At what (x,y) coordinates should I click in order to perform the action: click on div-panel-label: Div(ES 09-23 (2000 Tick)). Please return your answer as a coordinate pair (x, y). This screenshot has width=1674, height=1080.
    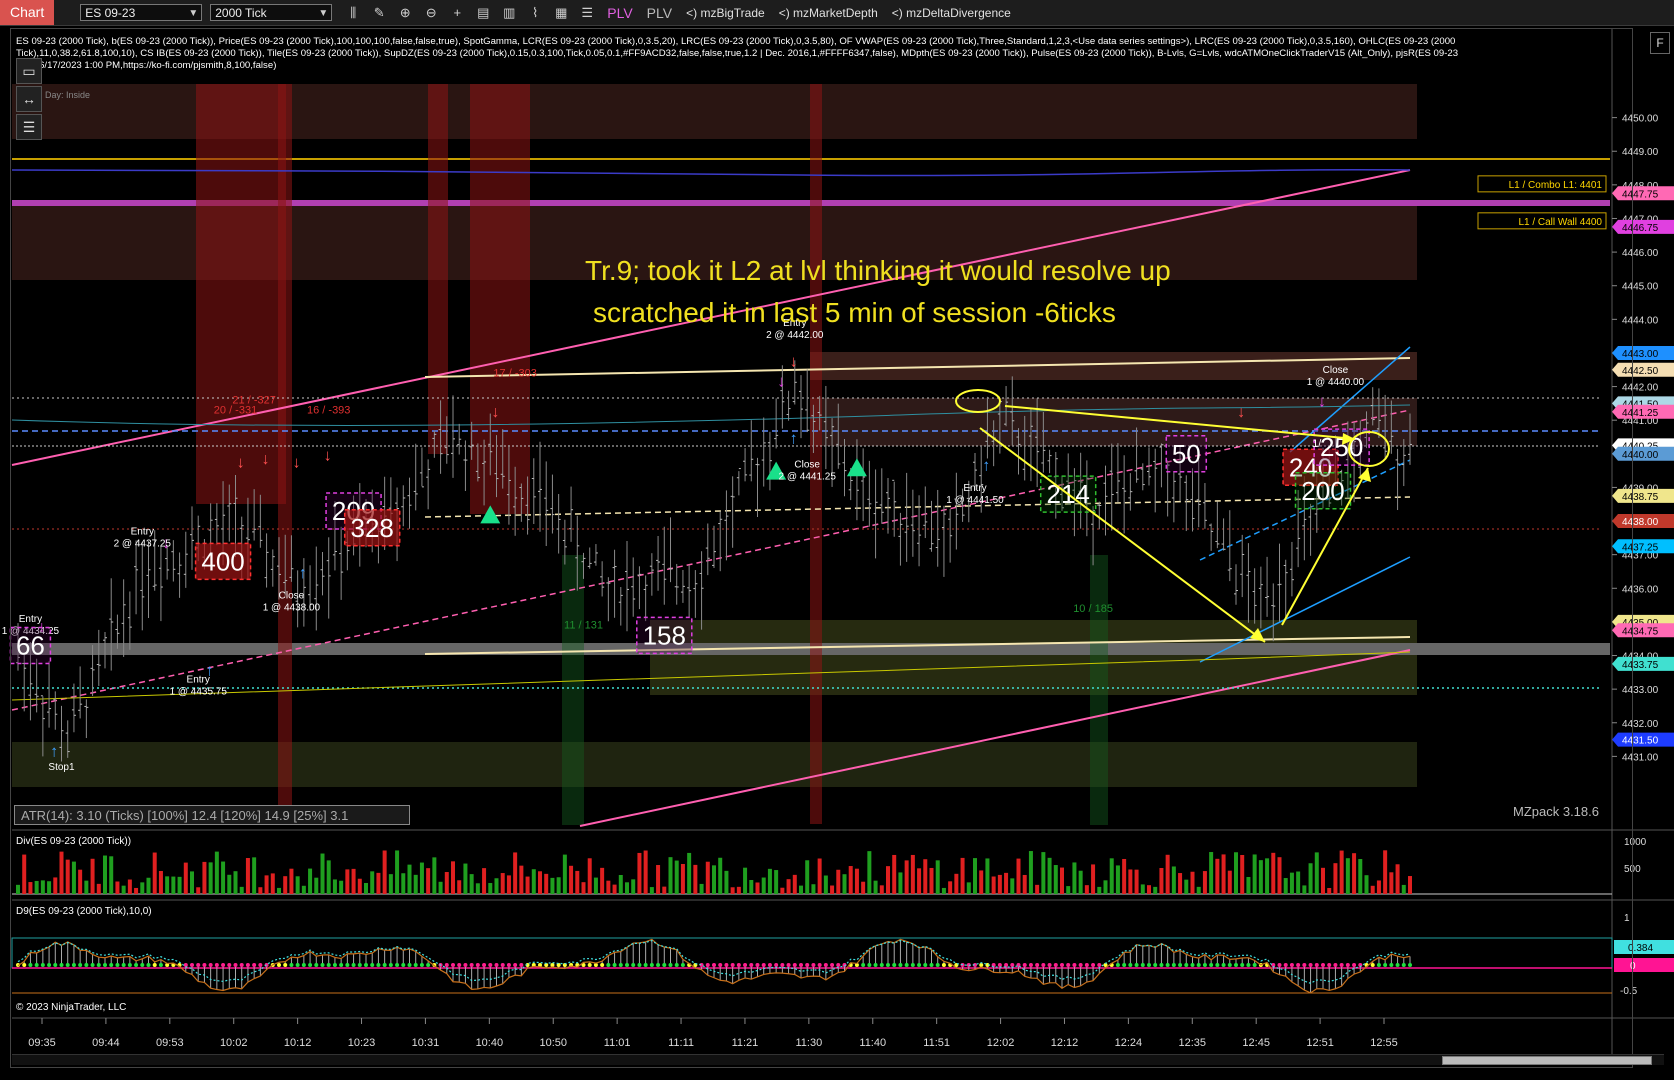
    Looking at the image, I should click on (74, 841).